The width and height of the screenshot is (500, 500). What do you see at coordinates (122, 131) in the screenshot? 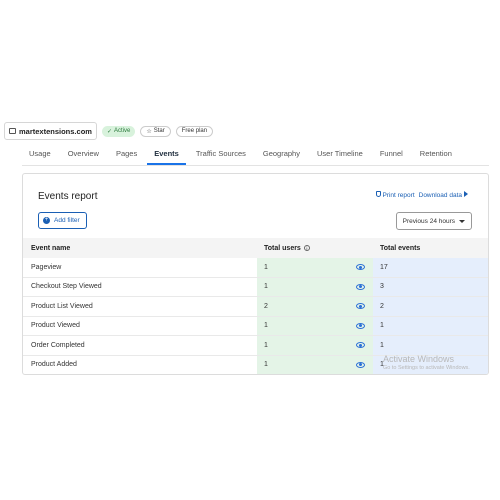
I see `status-label: Active` at bounding box center [122, 131].